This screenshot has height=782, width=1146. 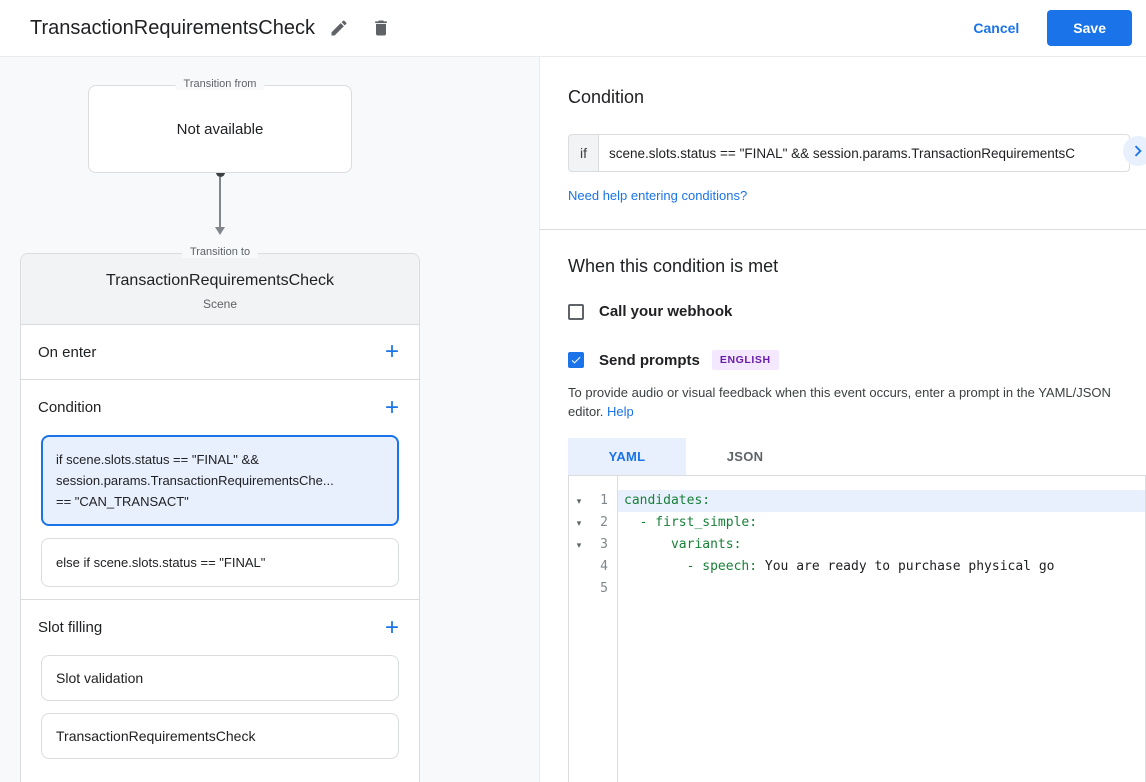 I want to click on line-number: 5, so click(x=604, y=588).